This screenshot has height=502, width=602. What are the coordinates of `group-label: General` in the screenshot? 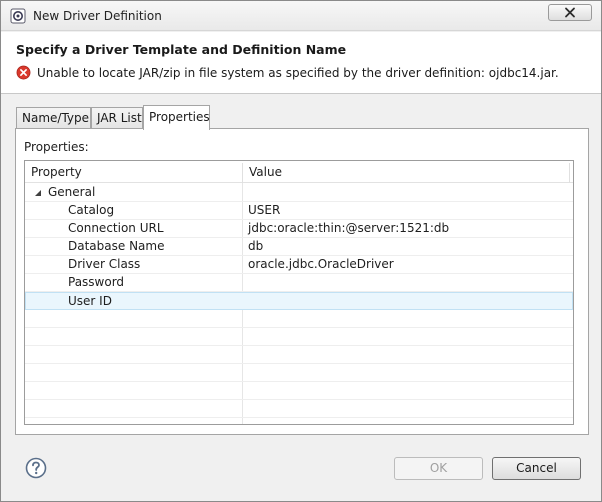 It's located at (72, 192).